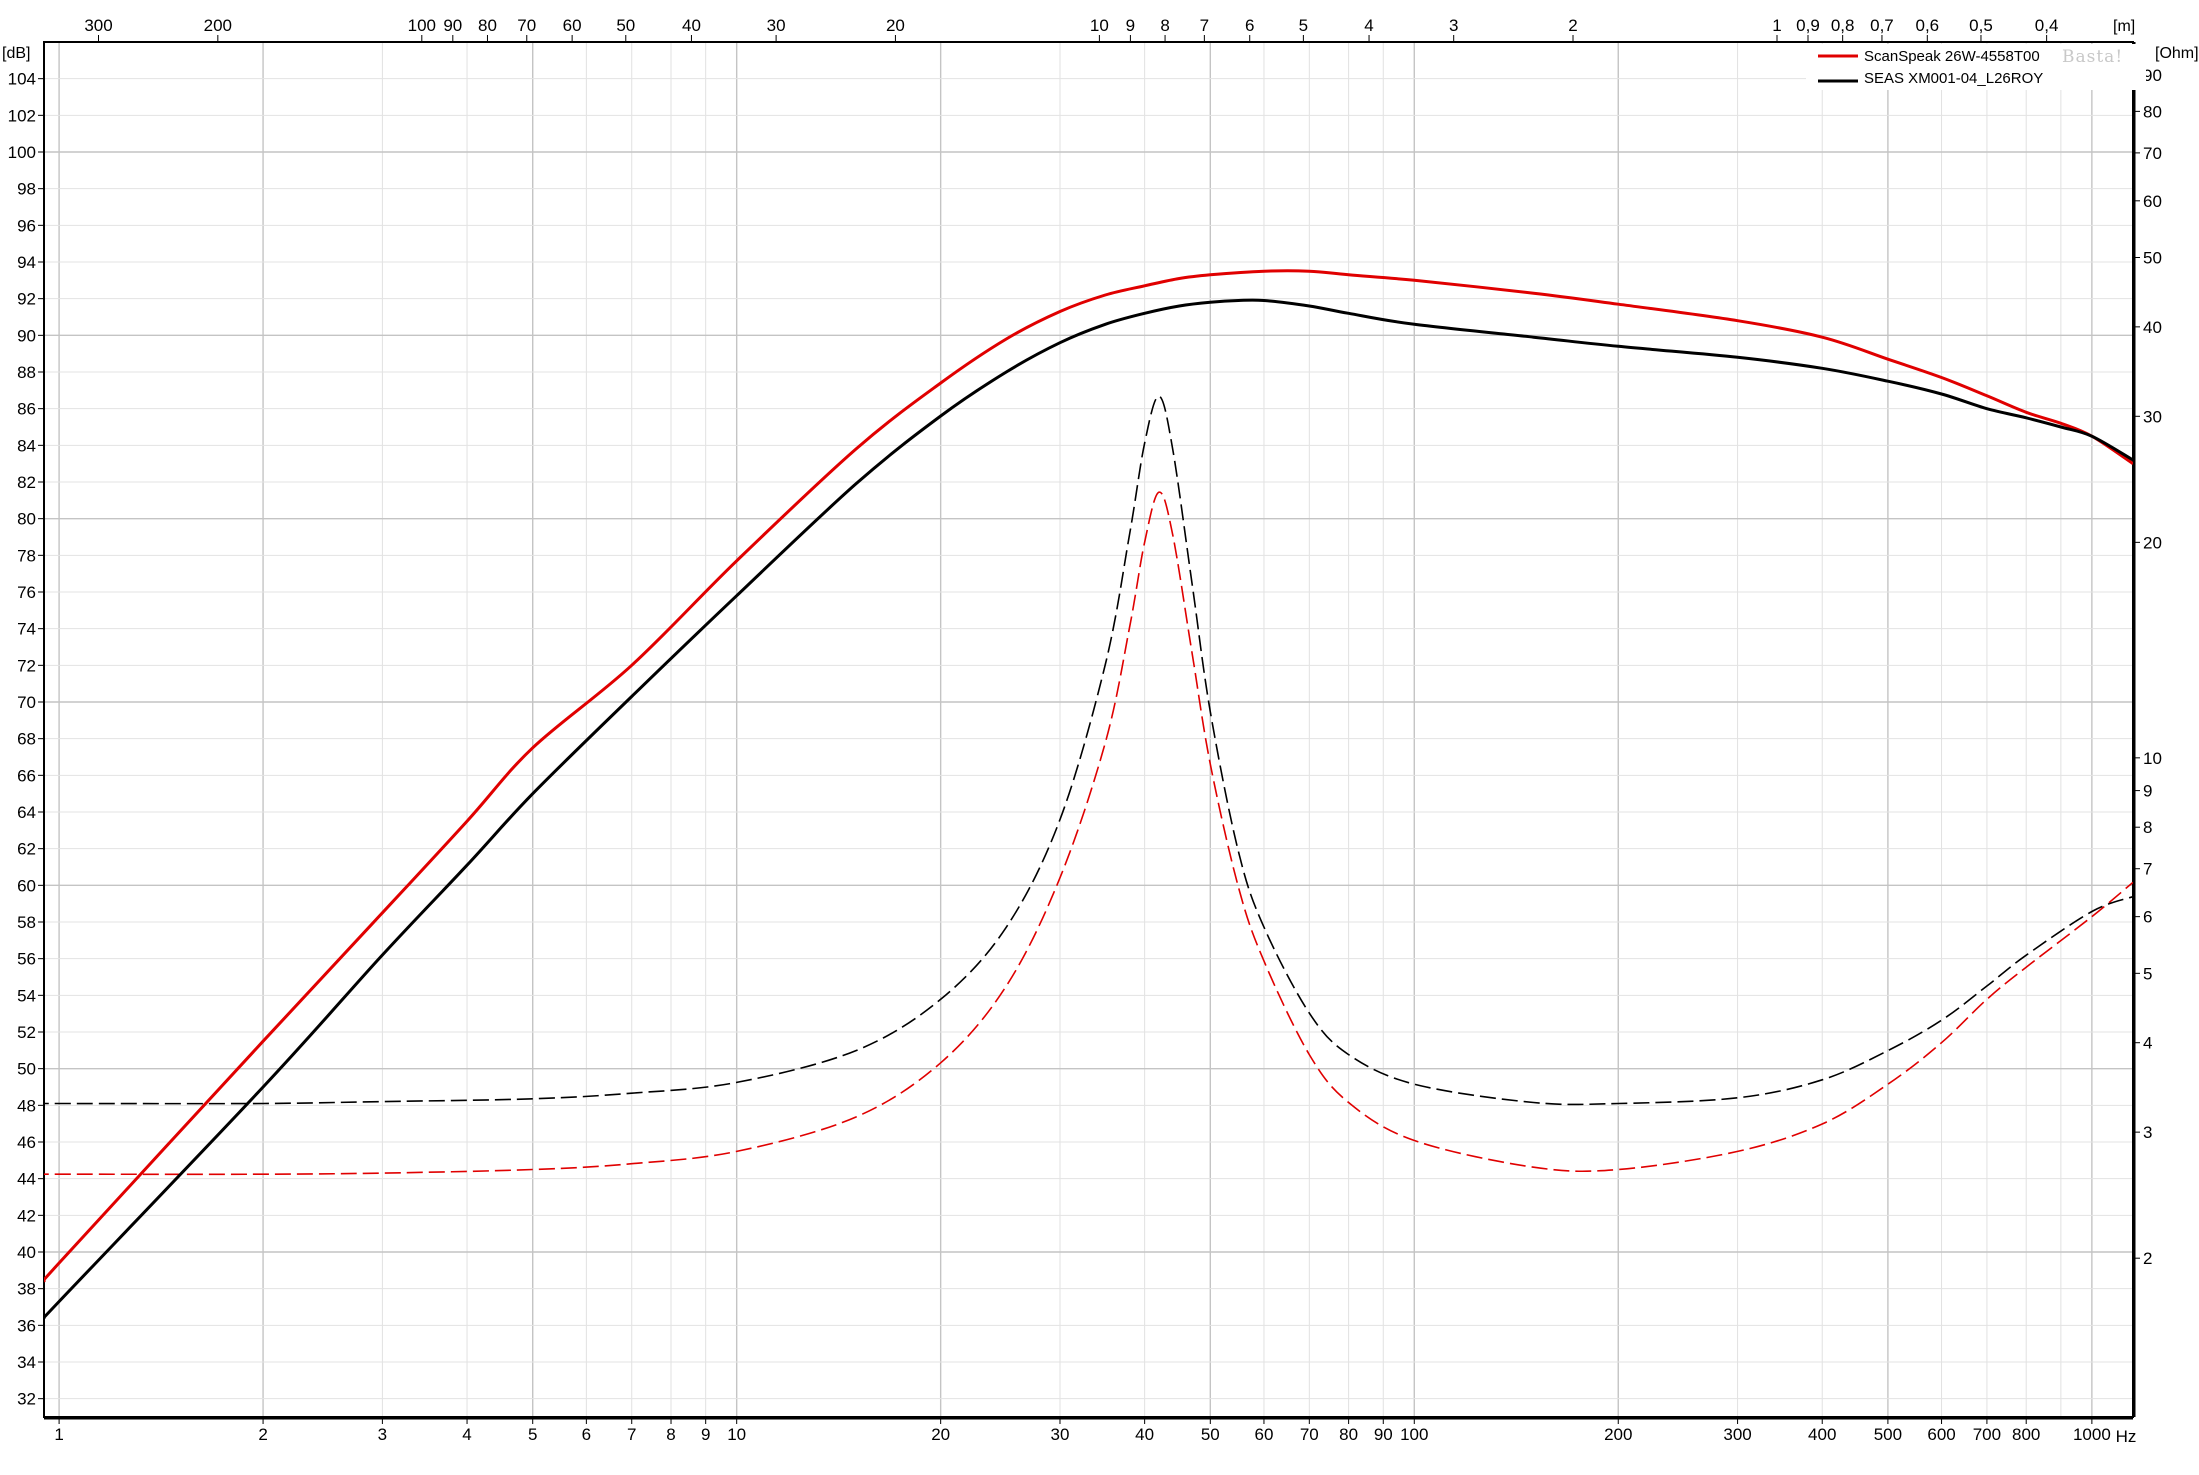 This screenshot has height=1475, width=2199. What do you see at coordinates (776, 25) in the screenshot?
I see `top-tick-label: 30` at bounding box center [776, 25].